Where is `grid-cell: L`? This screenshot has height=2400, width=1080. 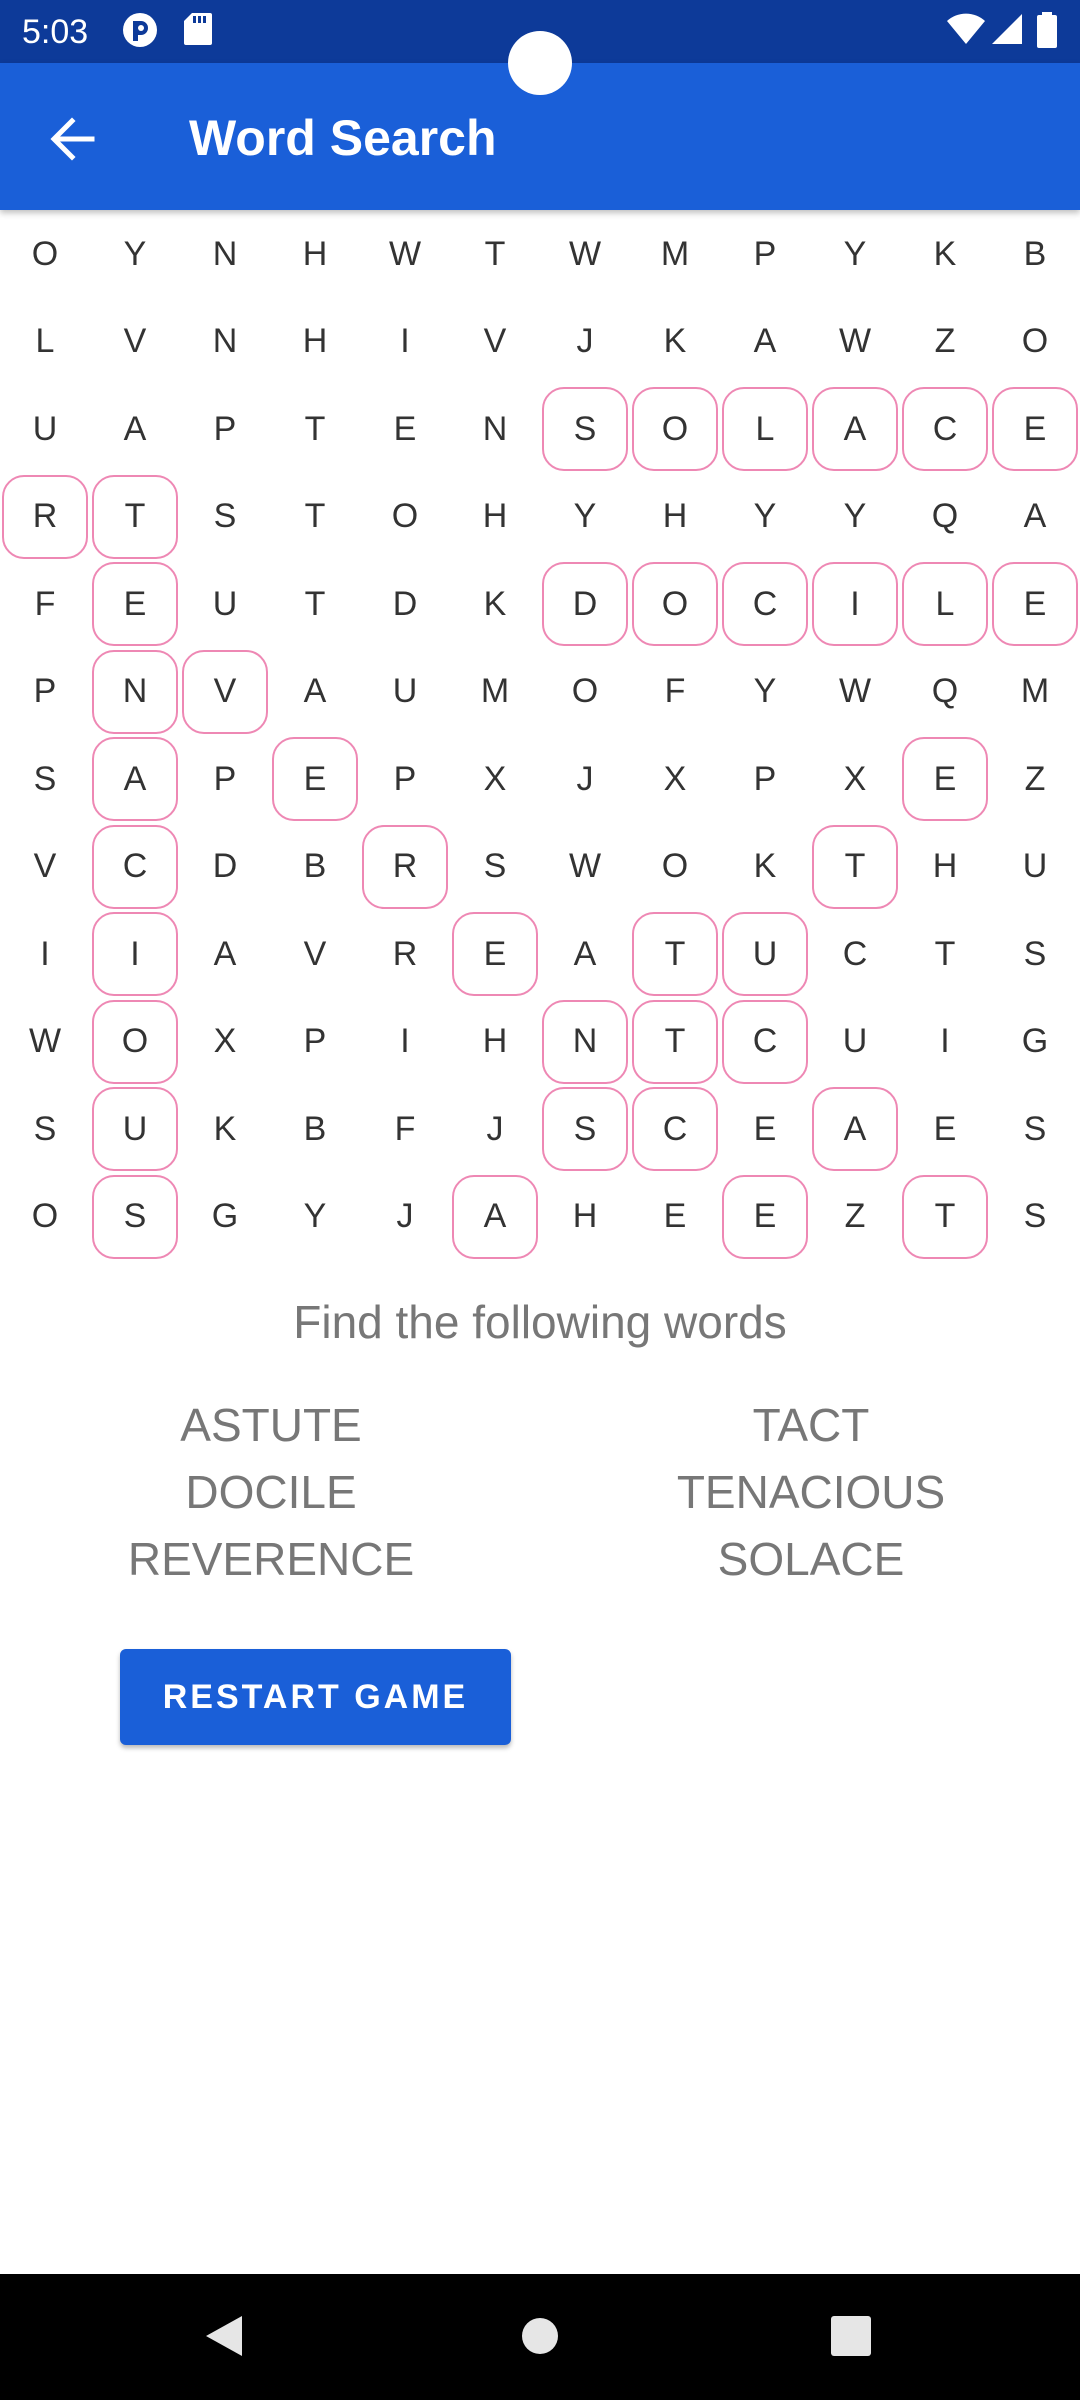
grid-cell: L is located at coordinates (765, 429).